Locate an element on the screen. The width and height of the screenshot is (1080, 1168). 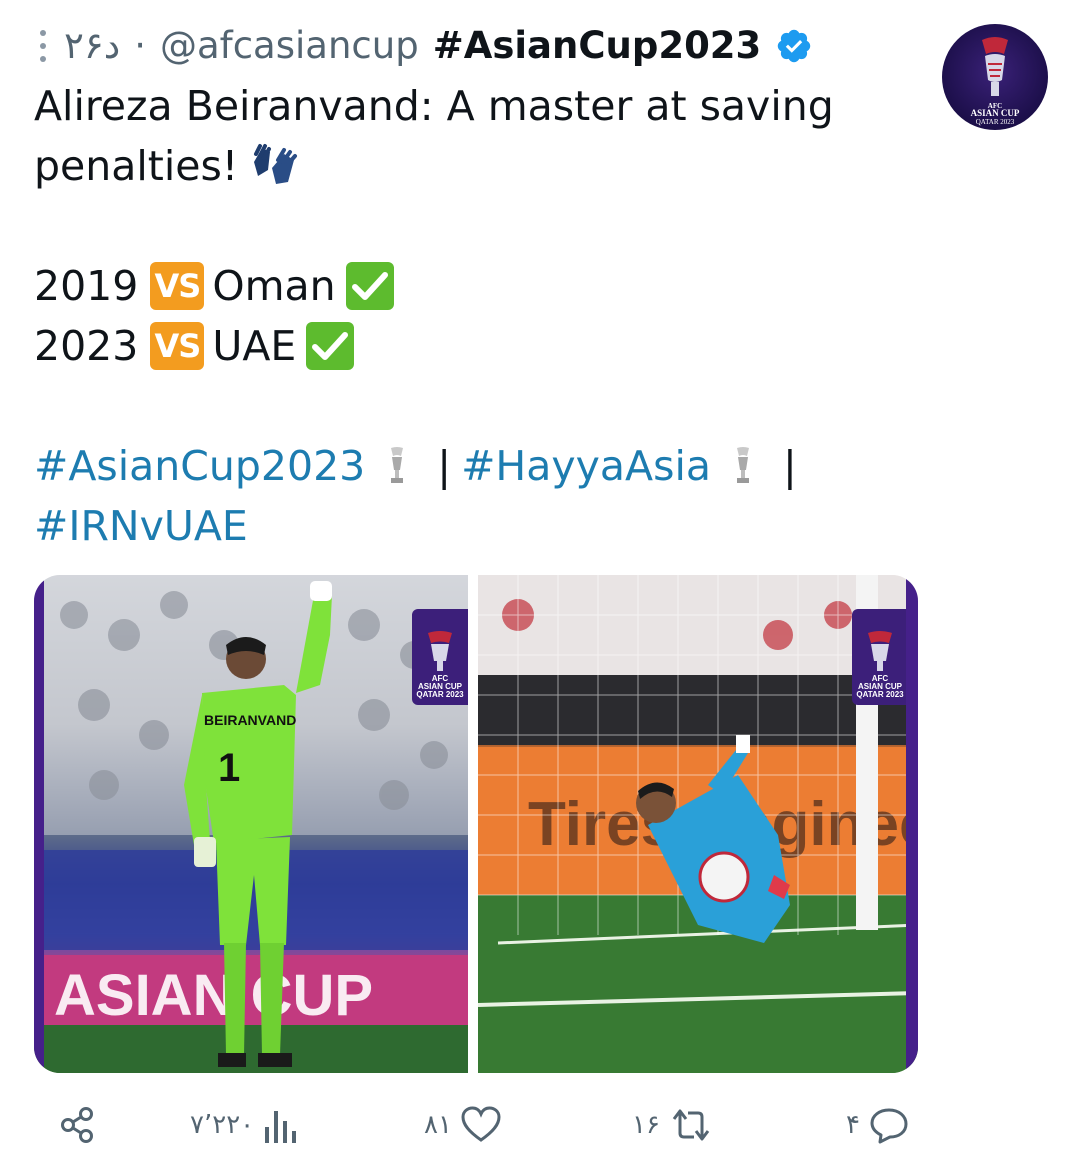
author-handle: @afcasiancup is located at coordinates (289, 46).